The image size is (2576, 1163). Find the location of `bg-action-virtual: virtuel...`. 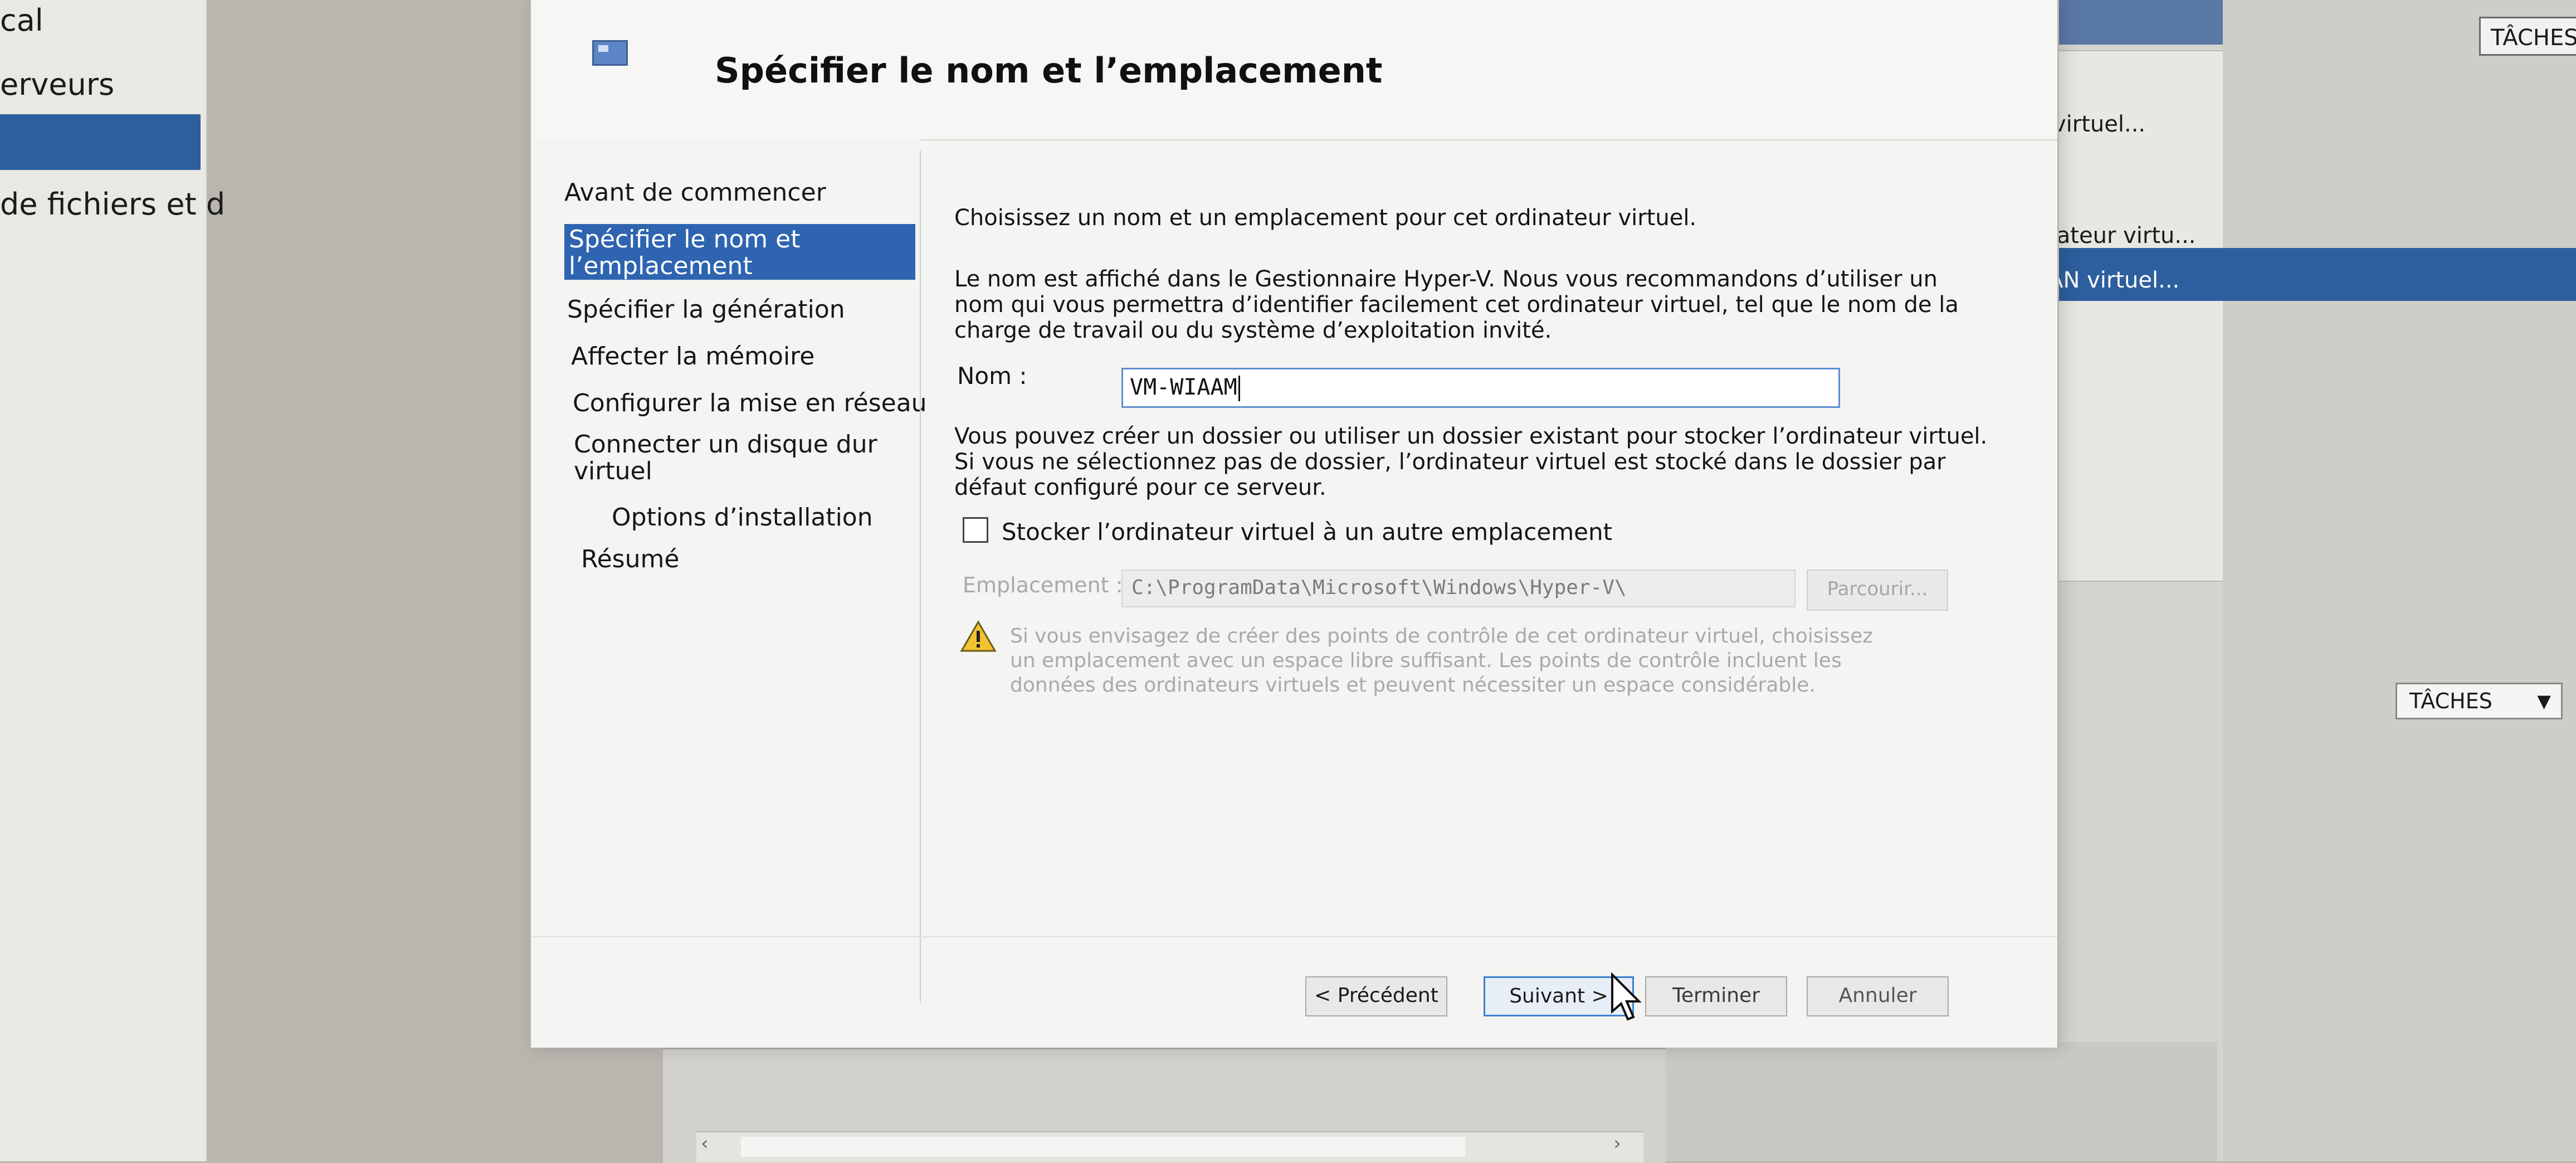

bg-action-virtual: virtuel... is located at coordinates (2099, 124).